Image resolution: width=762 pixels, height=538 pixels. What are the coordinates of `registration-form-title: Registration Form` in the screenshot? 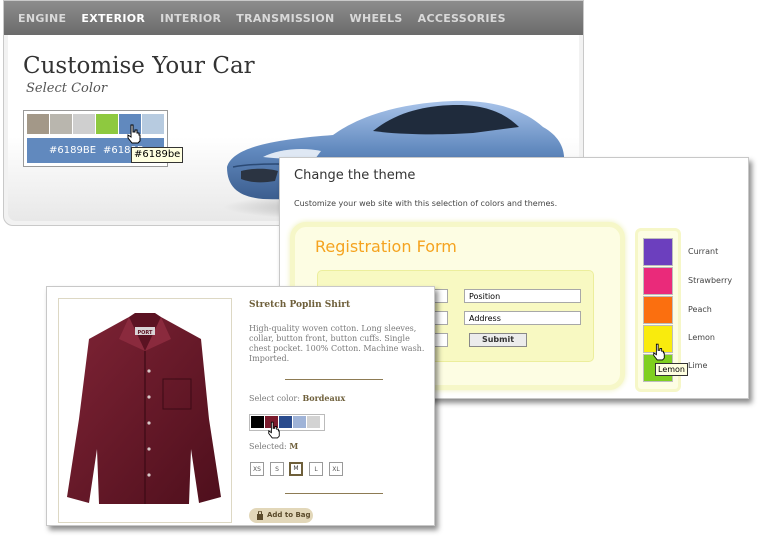 It's located at (386, 246).